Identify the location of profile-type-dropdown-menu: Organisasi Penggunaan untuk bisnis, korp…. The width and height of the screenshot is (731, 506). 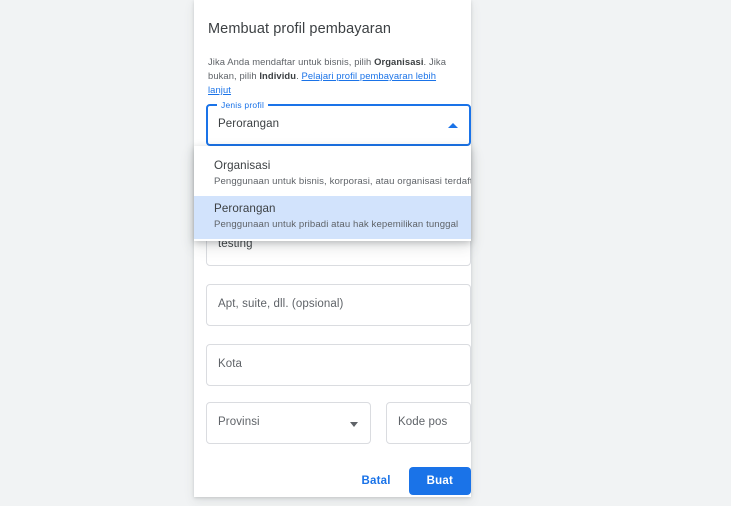
(332, 193).